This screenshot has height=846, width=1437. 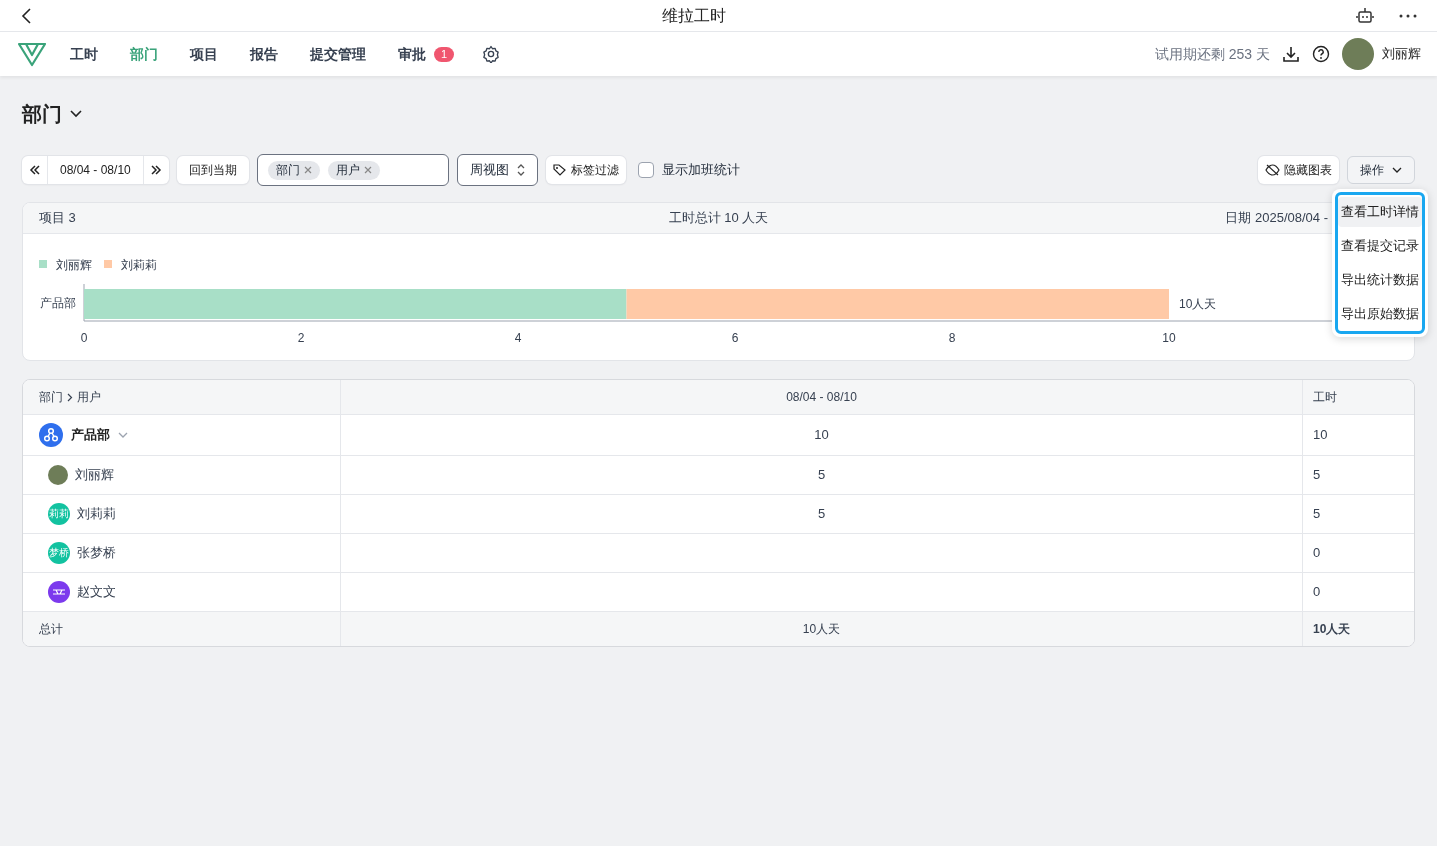 I want to click on value-label: 10人天, so click(x=1198, y=304).